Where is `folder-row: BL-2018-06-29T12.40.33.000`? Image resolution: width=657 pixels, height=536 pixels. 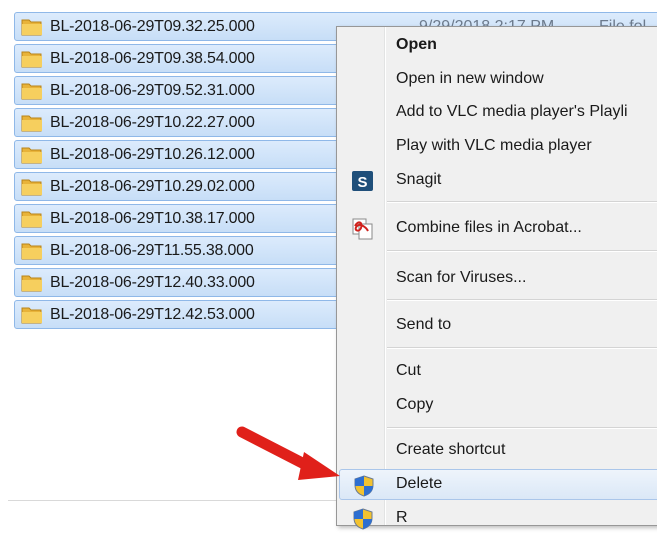 folder-row: BL-2018-06-29T12.40.33.000 is located at coordinates (194, 282).